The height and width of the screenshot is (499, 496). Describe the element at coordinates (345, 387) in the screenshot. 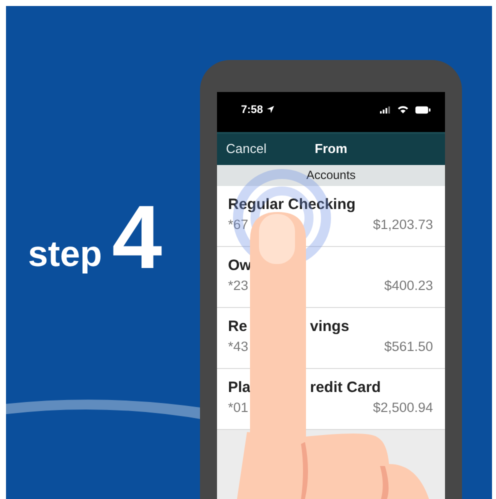

I see `account-name: redit Card` at that location.